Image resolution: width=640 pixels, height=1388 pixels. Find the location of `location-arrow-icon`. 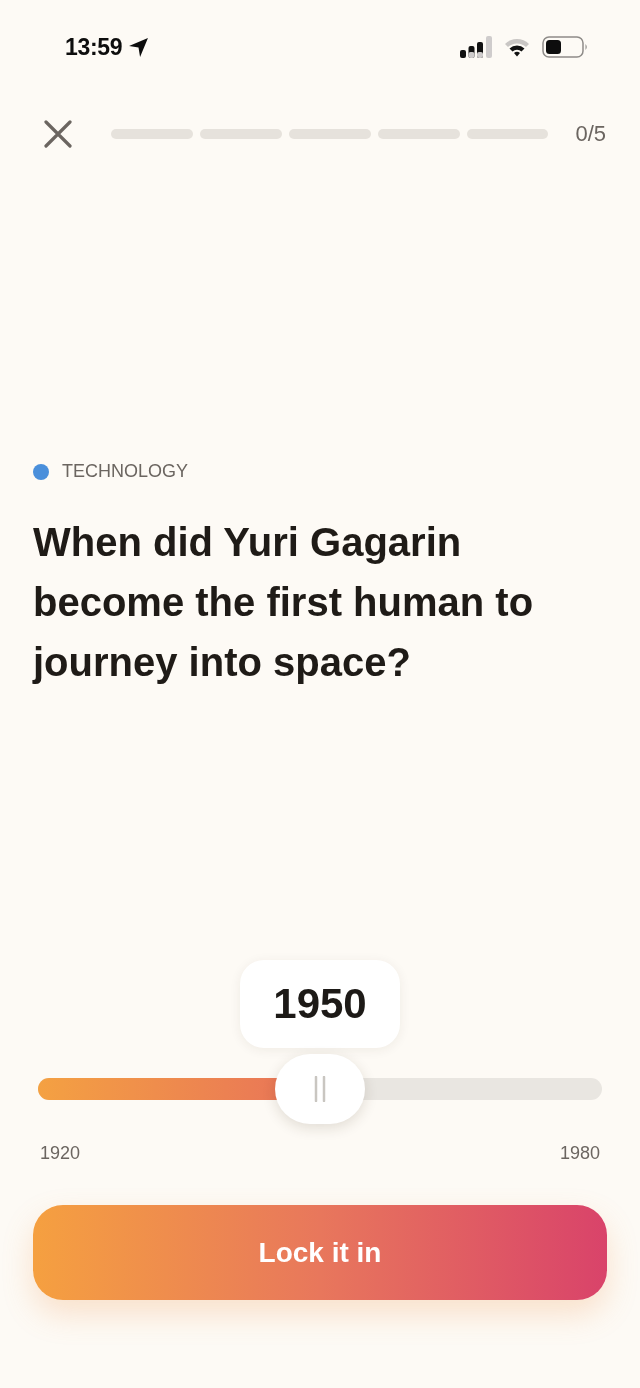

location-arrow-icon is located at coordinates (139, 47).